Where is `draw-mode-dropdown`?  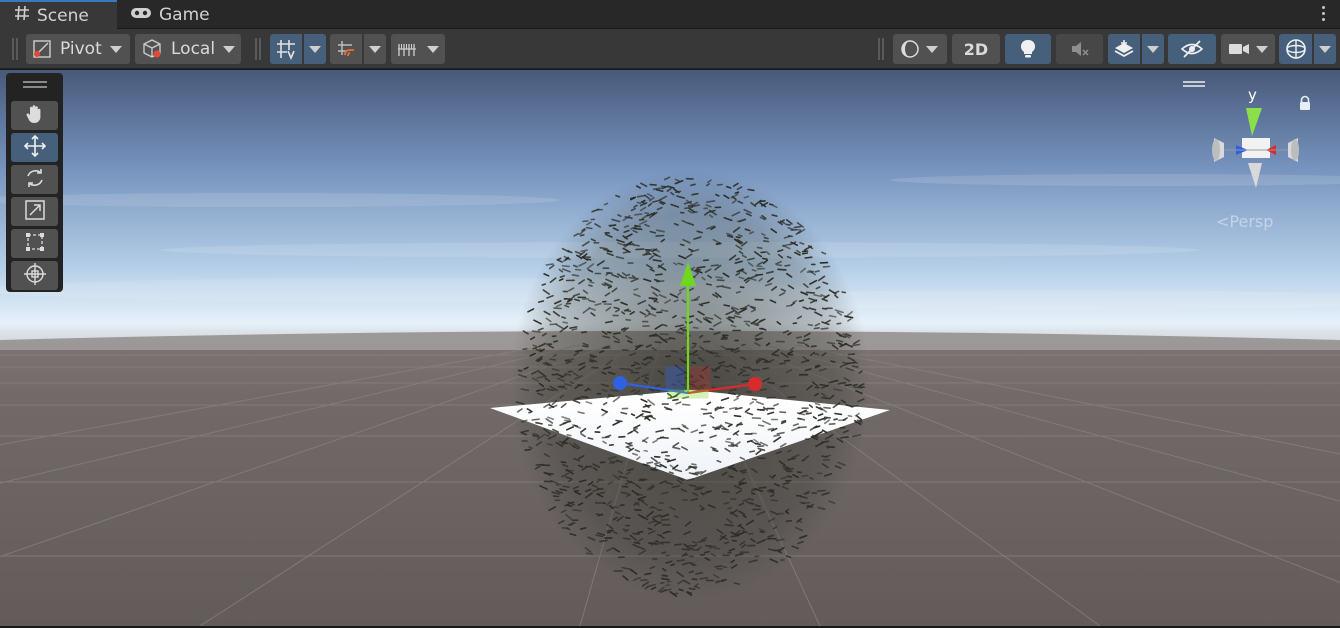 draw-mode-dropdown is located at coordinates (920, 49).